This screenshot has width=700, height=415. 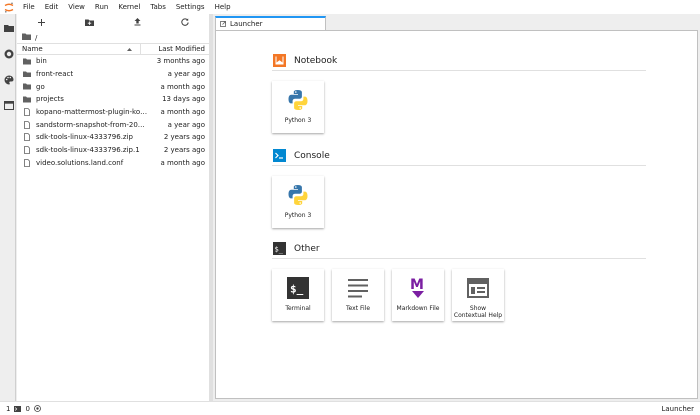 I want to click on other-terminal-icon: $_, so click(x=279, y=249).